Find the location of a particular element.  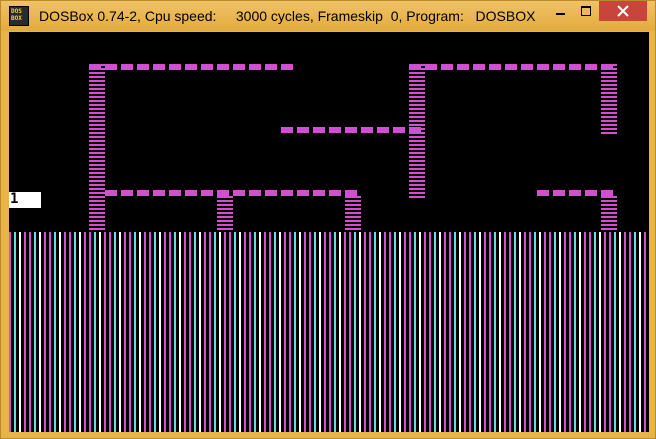

wall-center-bar is located at coordinates (353, 130).